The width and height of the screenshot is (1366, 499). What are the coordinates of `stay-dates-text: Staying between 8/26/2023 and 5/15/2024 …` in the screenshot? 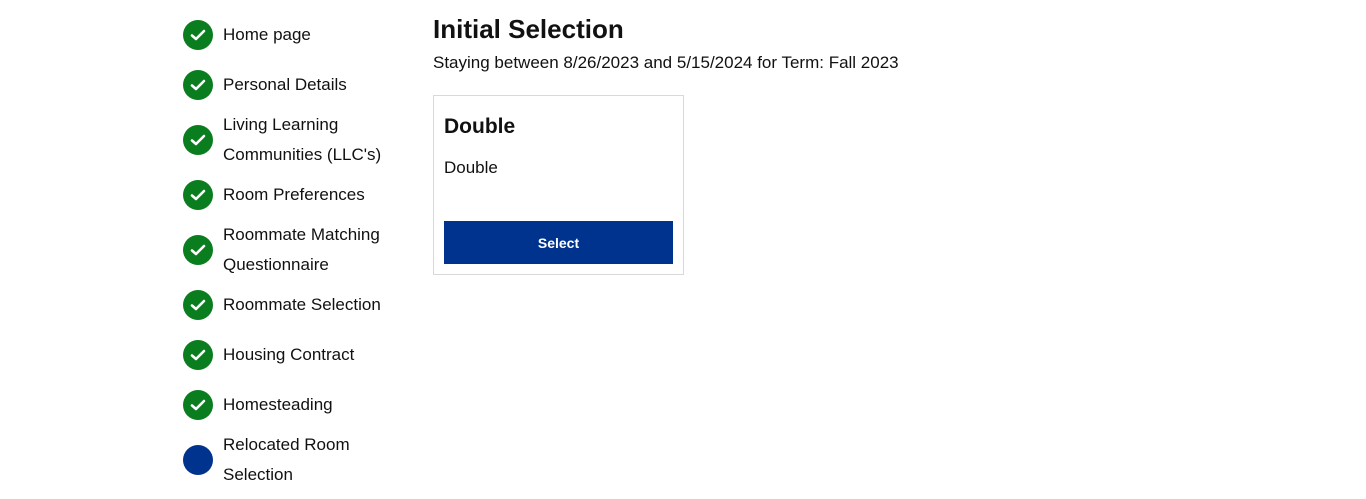 It's located at (666, 62).